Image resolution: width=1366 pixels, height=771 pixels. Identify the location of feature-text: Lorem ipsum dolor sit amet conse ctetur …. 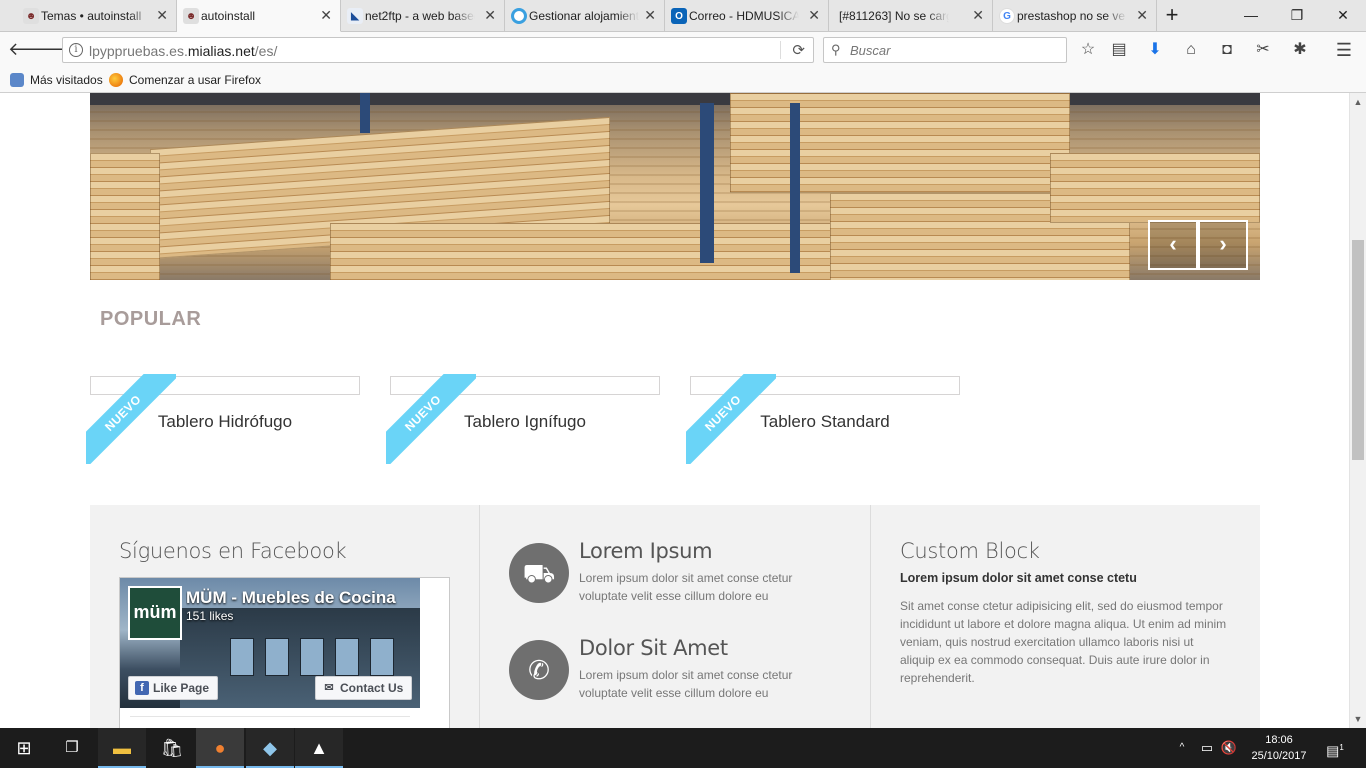
(686, 587).